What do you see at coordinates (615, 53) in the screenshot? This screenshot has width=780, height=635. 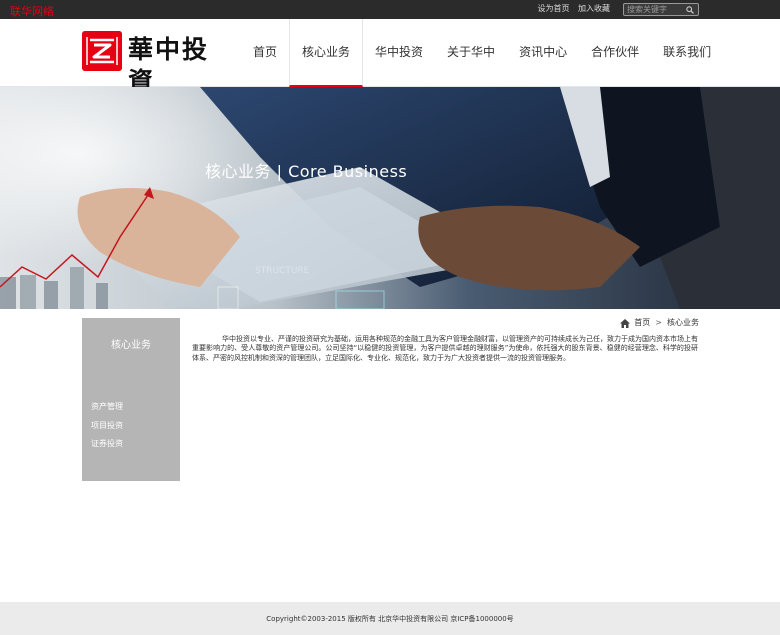 I see `nav-item-5: 合作伙伴` at bounding box center [615, 53].